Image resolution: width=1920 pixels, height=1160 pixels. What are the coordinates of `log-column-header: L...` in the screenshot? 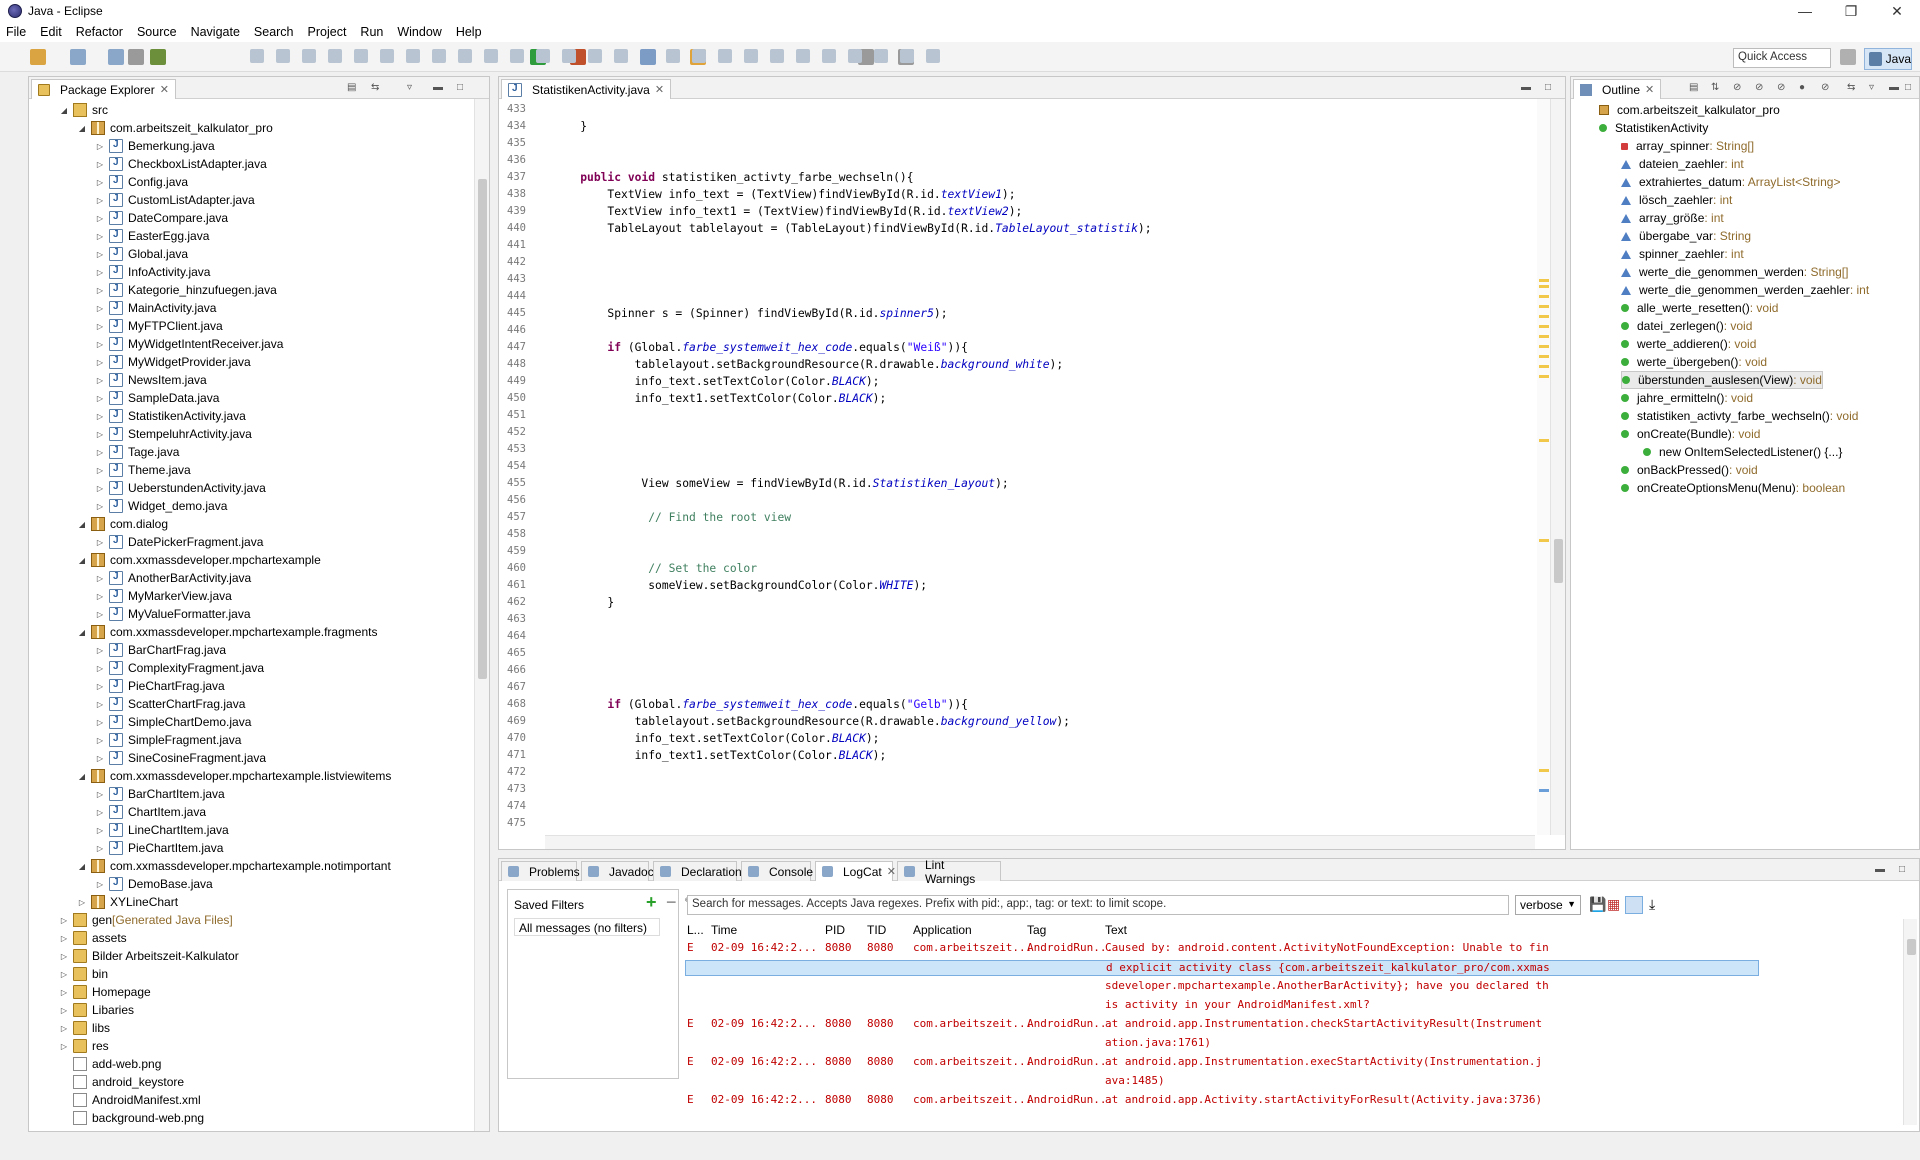 It's located at (695, 930).